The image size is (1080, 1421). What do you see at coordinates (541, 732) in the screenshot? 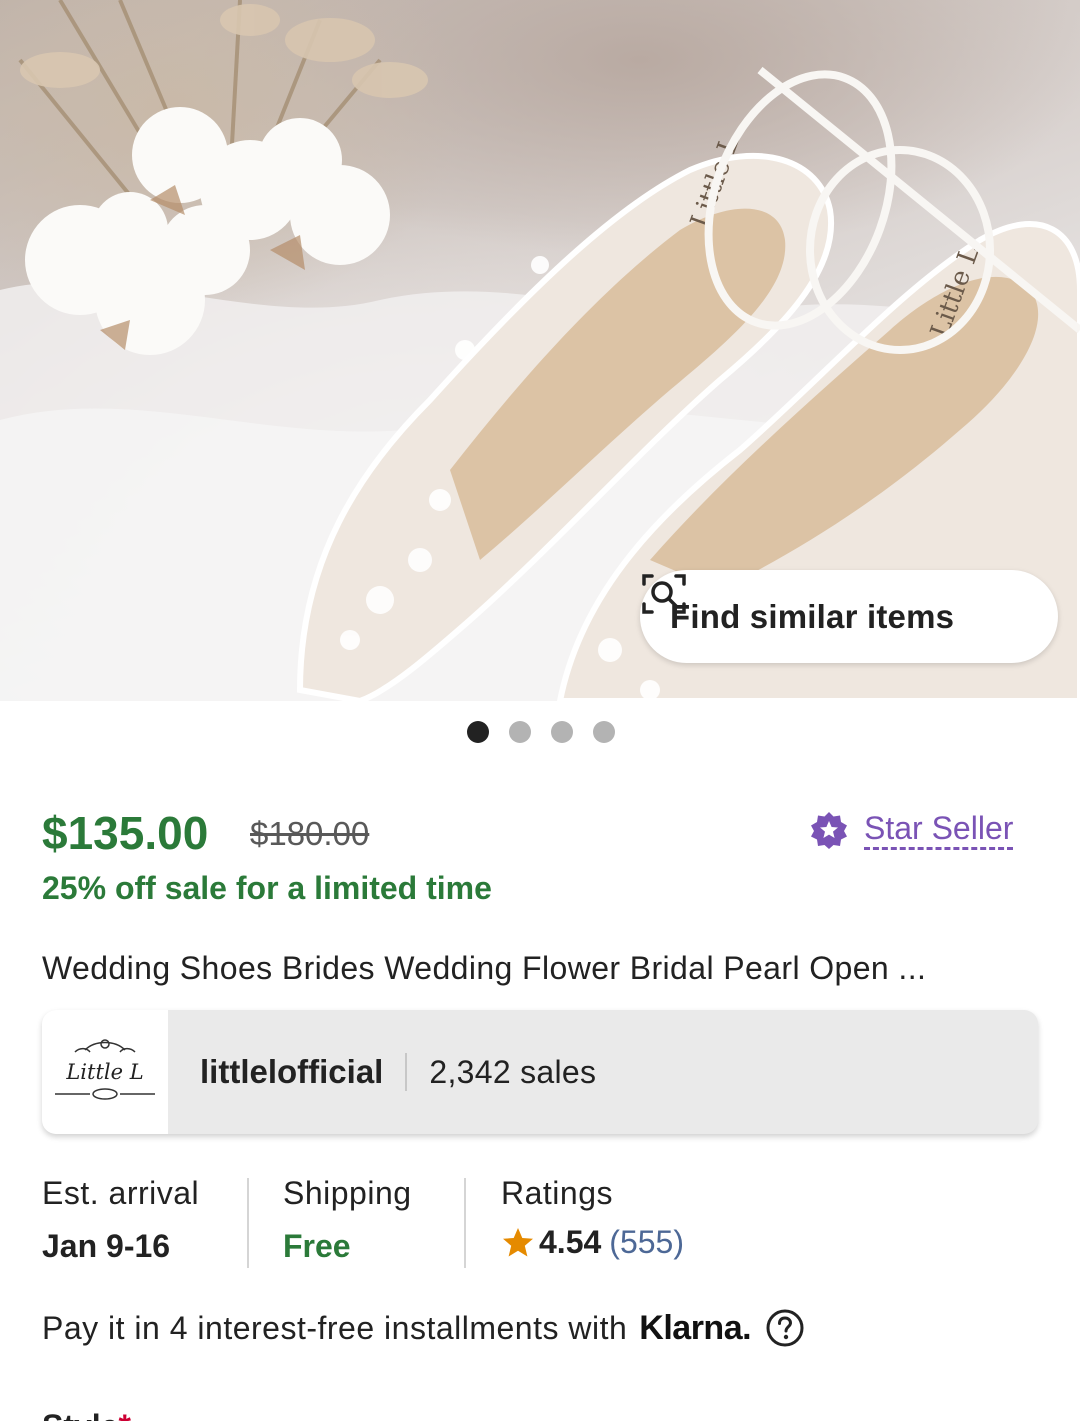
I see `carousel-dots` at bounding box center [541, 732].